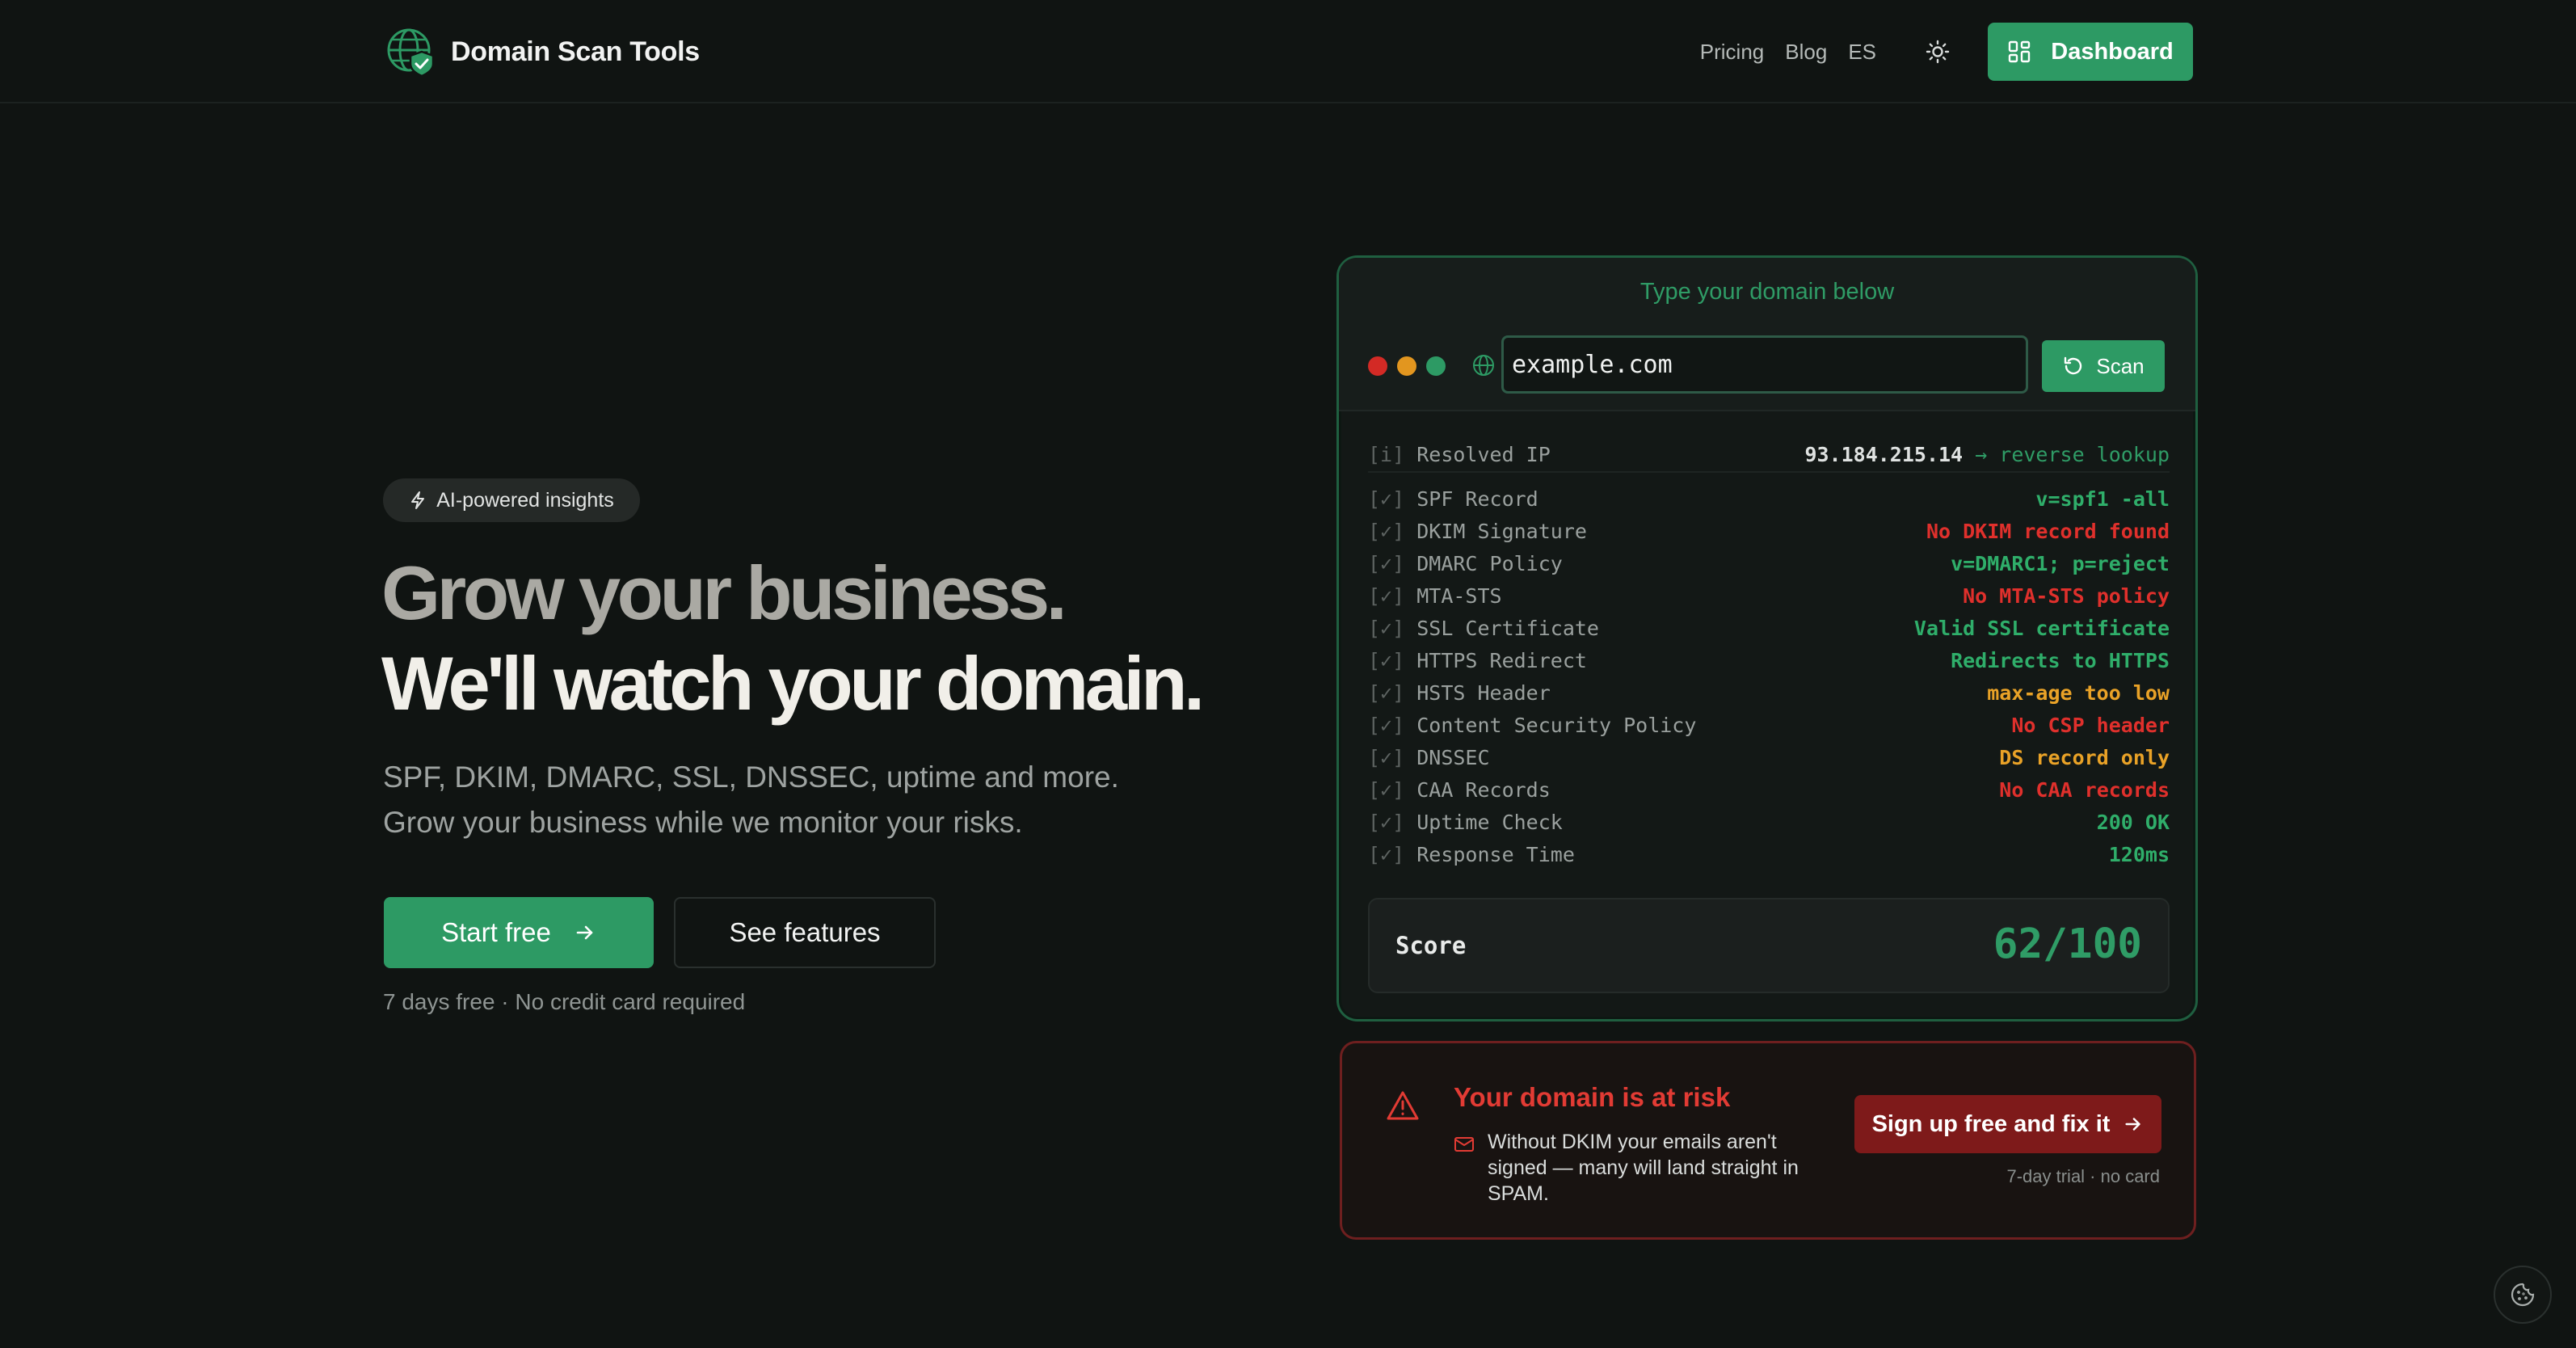  Describe the element at coordinates (1769, 595) in the screenshot. I see `check-row: [✓] MTA-STS No MTA-STS policy` at that location.